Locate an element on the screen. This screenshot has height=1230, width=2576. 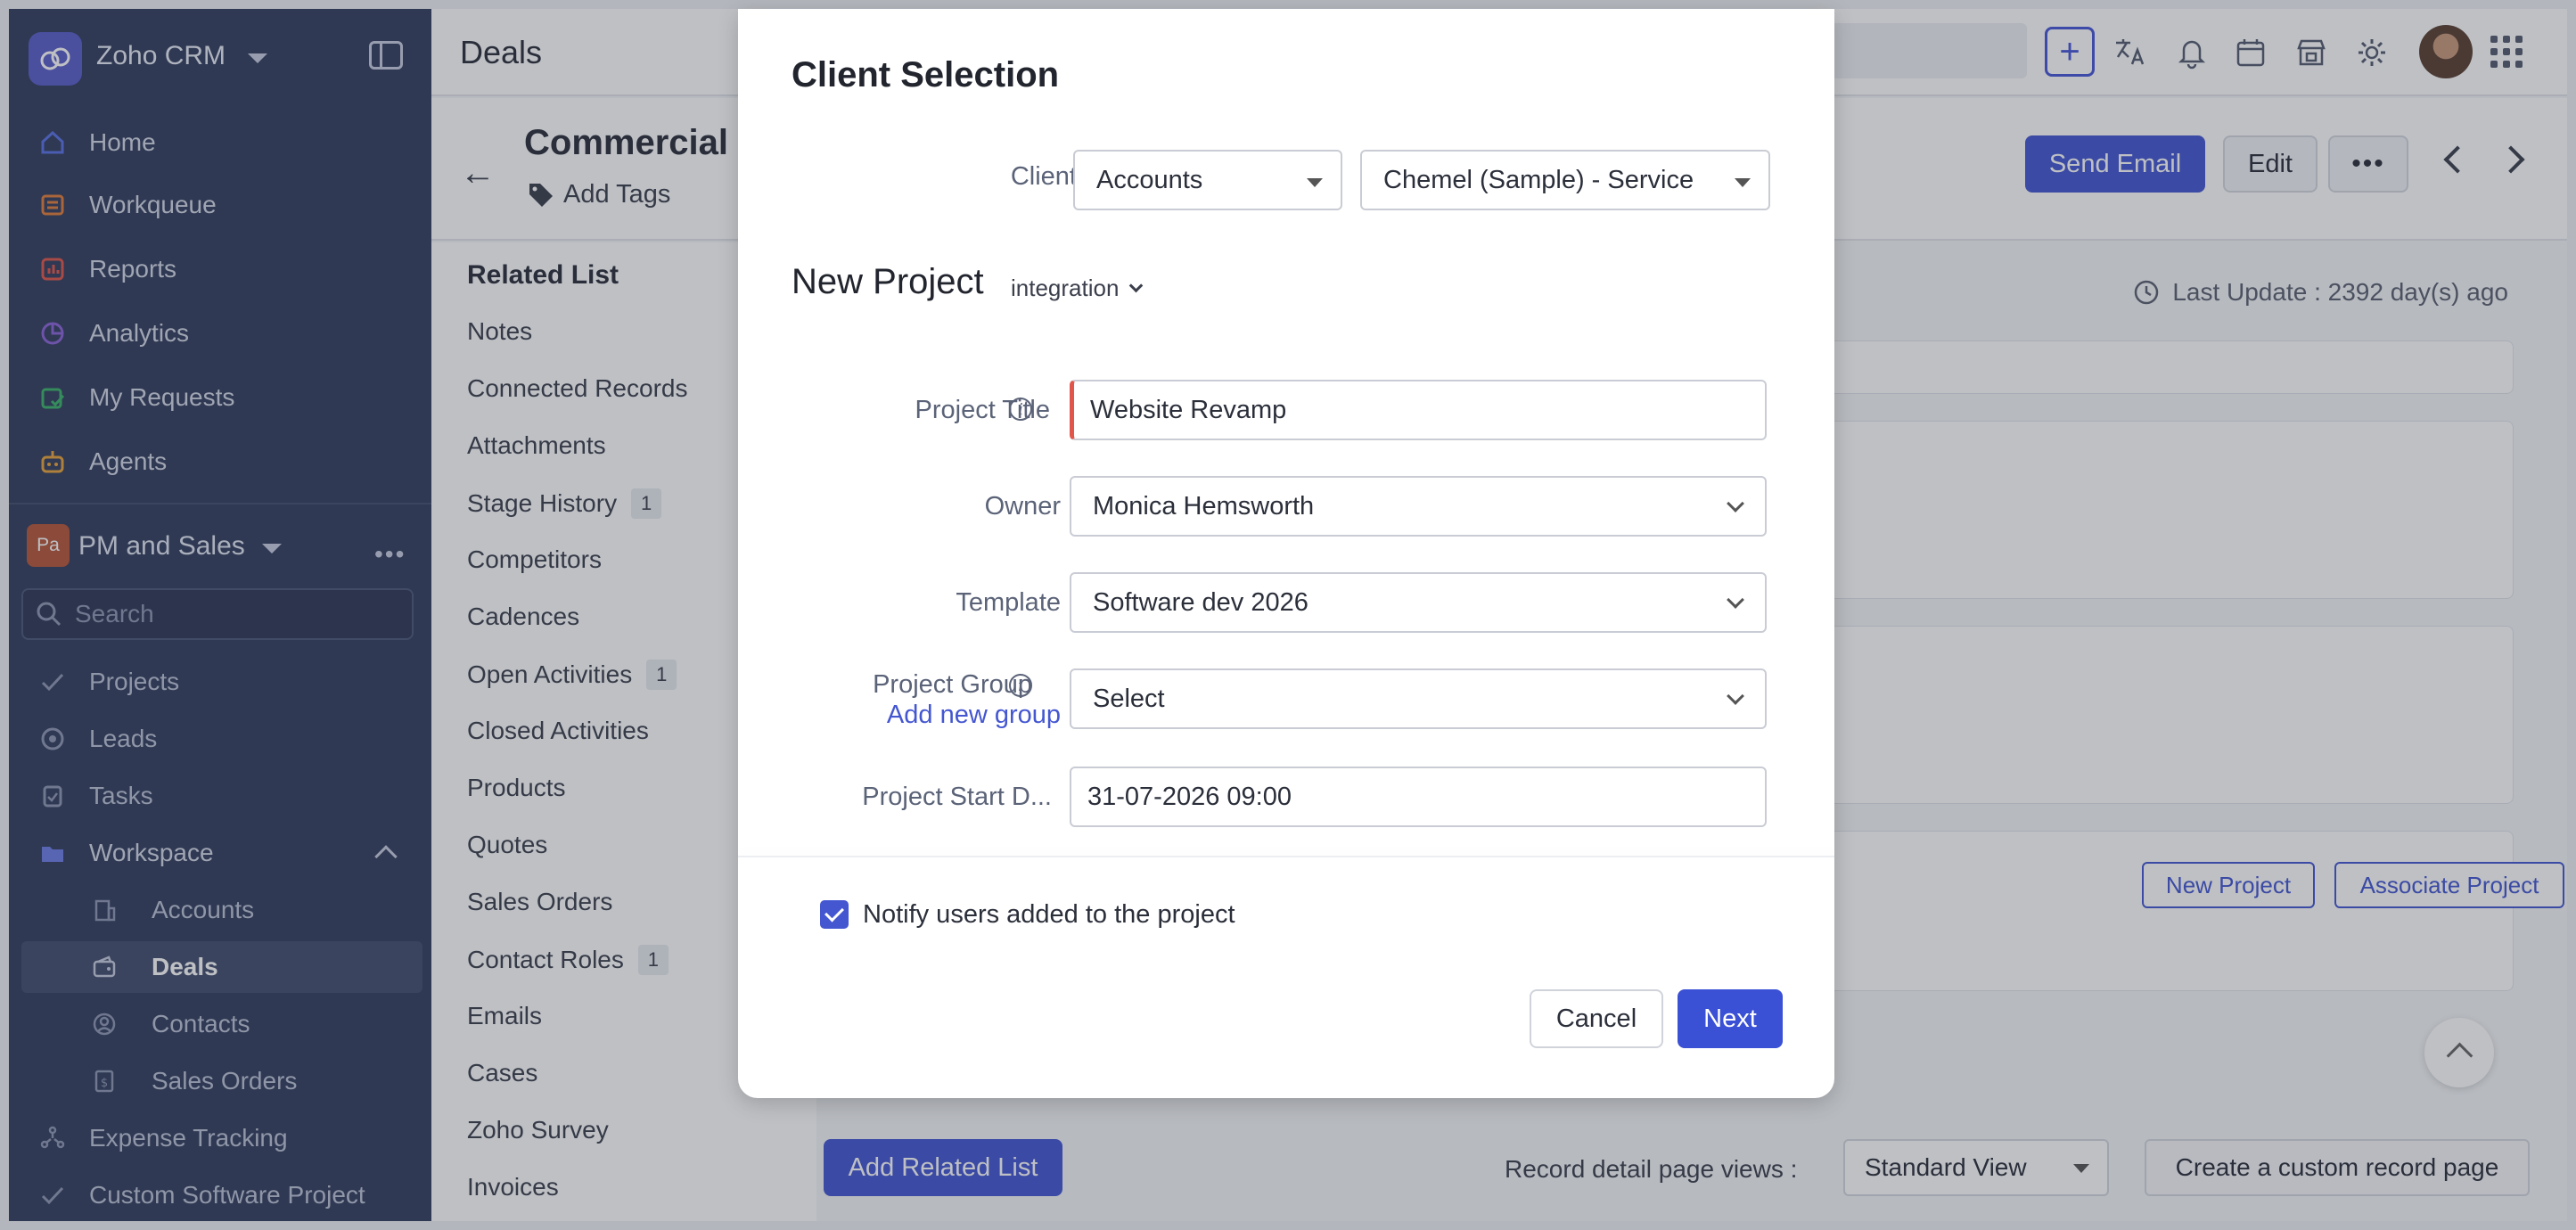
owner-value: Monica Hemsworth is located at coordinates (1204, 506).